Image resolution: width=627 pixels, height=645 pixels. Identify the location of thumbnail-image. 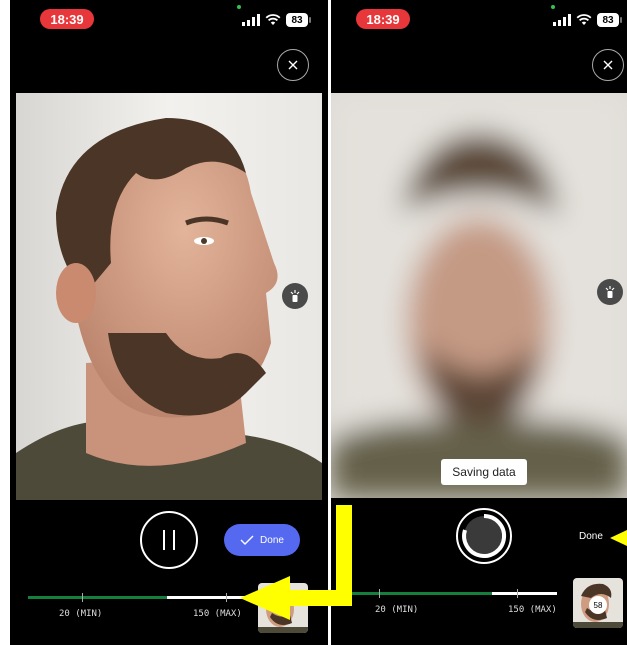
(283, 608).